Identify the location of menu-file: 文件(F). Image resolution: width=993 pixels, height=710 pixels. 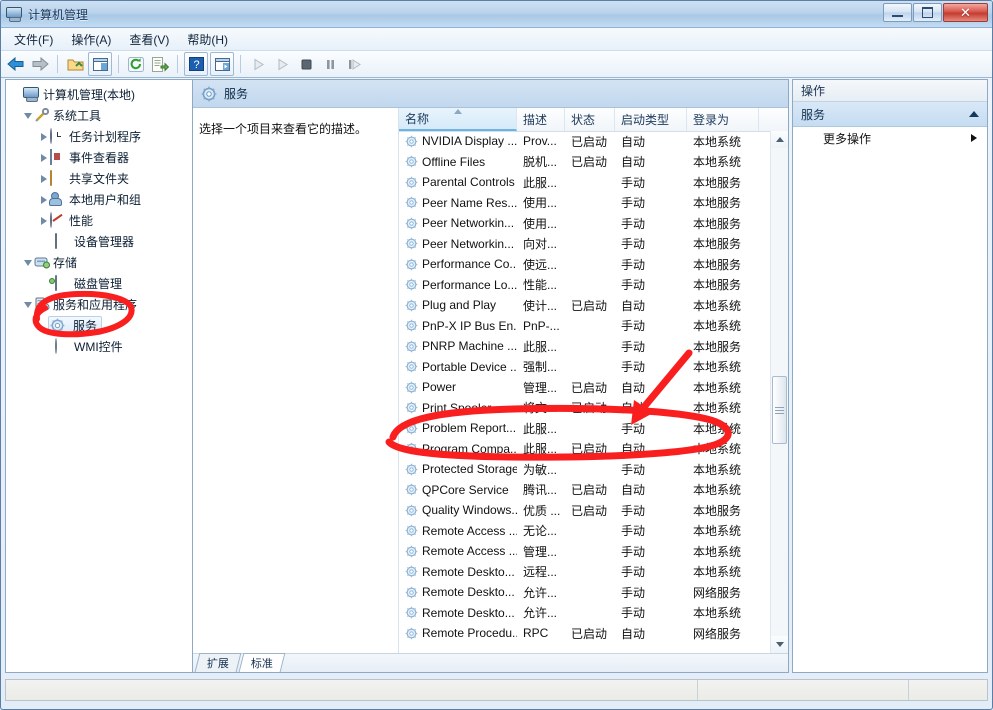
(33, 39).